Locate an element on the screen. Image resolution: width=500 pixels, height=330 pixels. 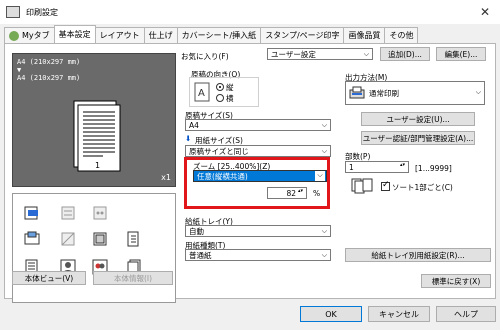
title-bar: 印刷設定 ✕ is located at coordinates (250, 12).